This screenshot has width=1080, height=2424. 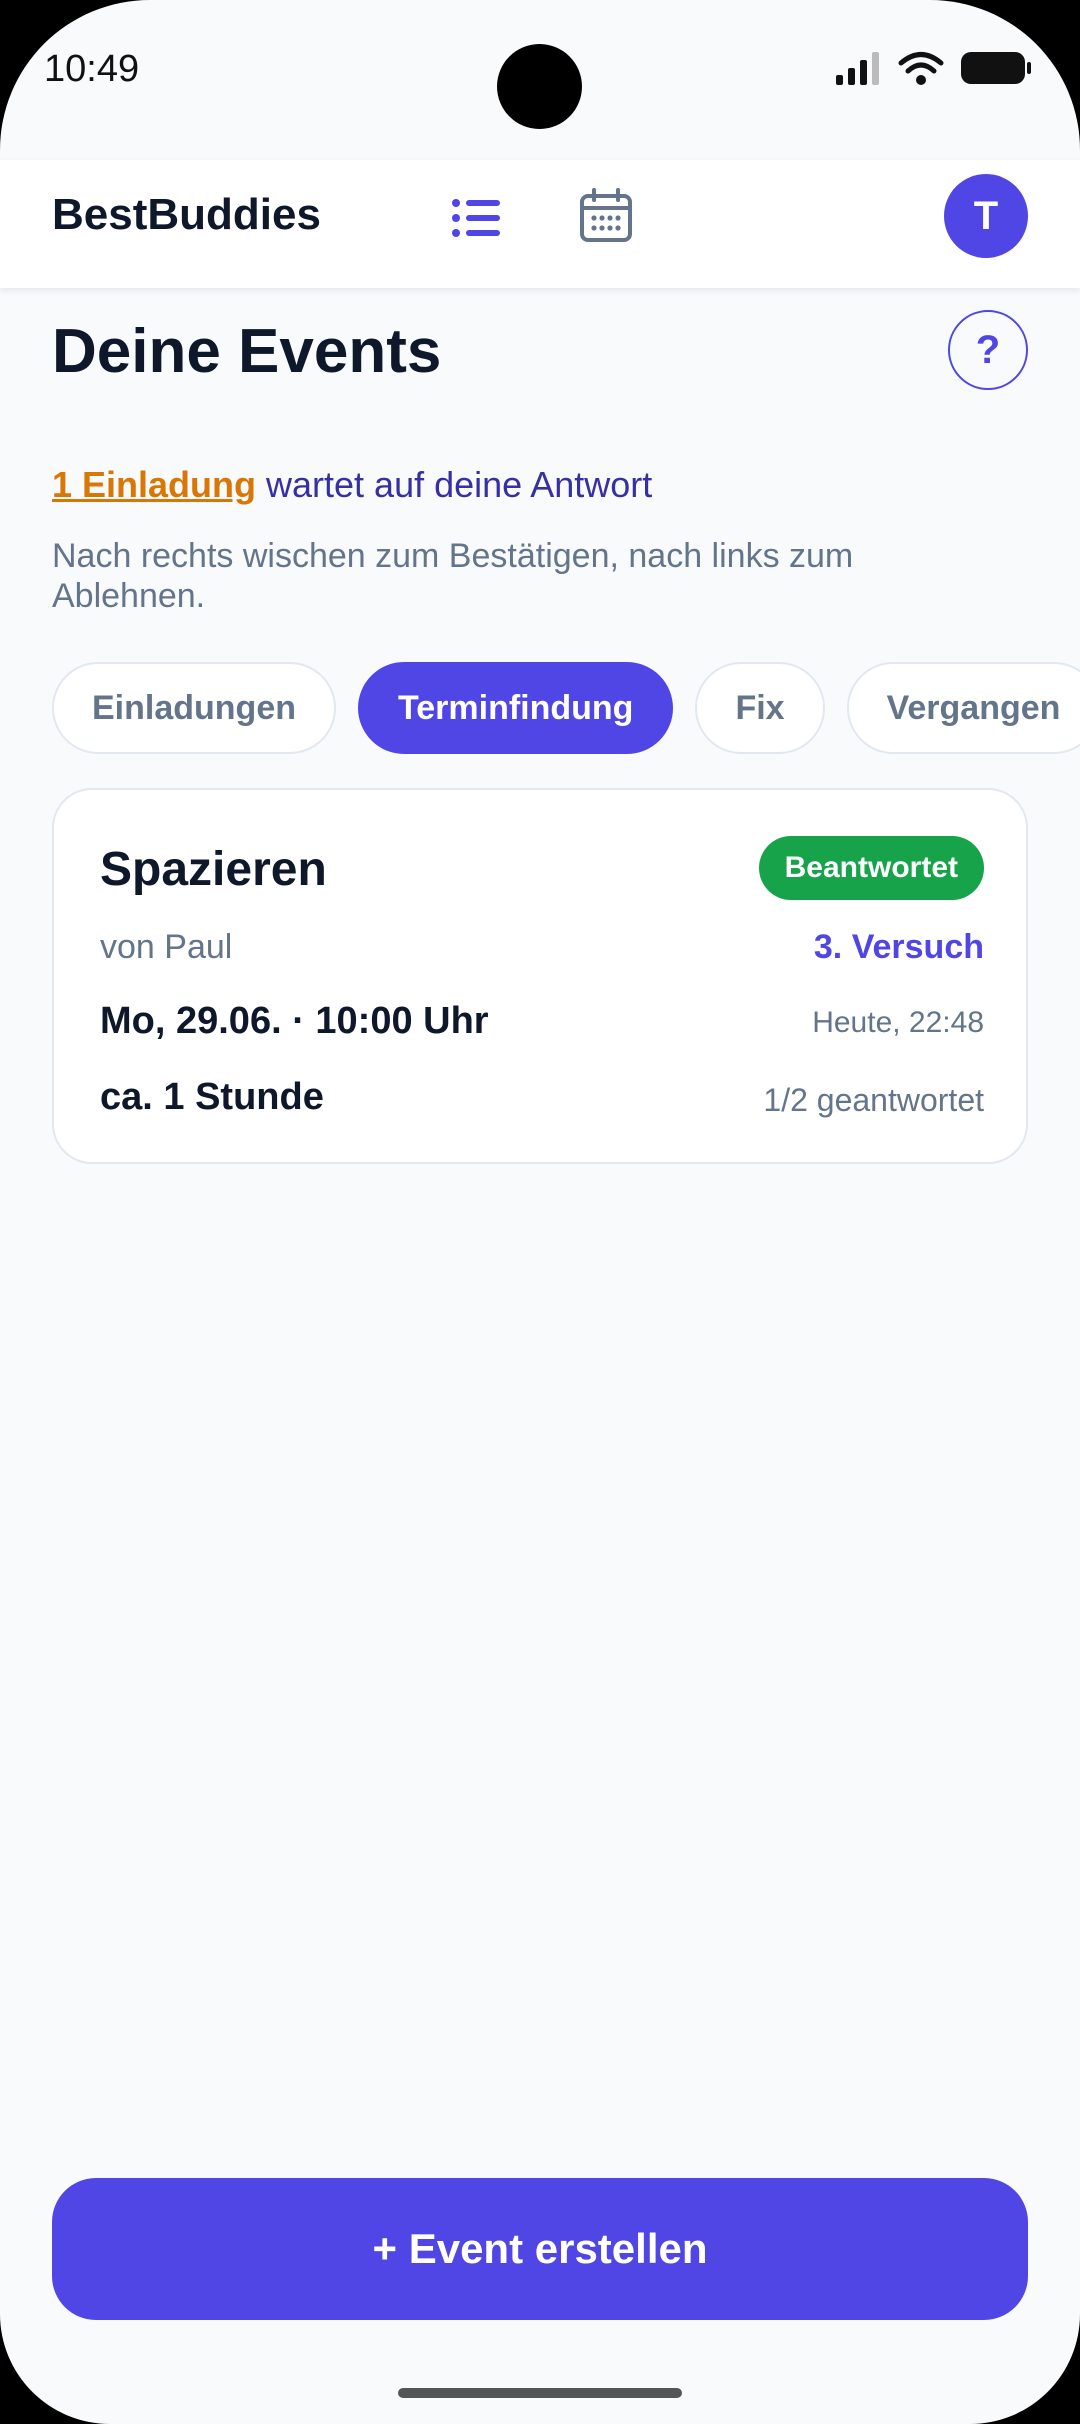 I want to click on filter-tabs: Einladungen Terminfindung Fix Vergangen, so click(x=566, y=708).